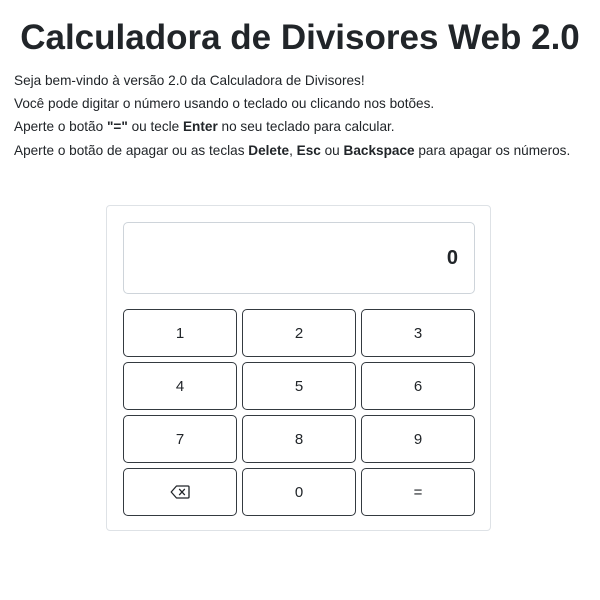  Describe the element at coordinates (308, 150) in the screenshot. I see `esc-key-mention: Esc` at that location.